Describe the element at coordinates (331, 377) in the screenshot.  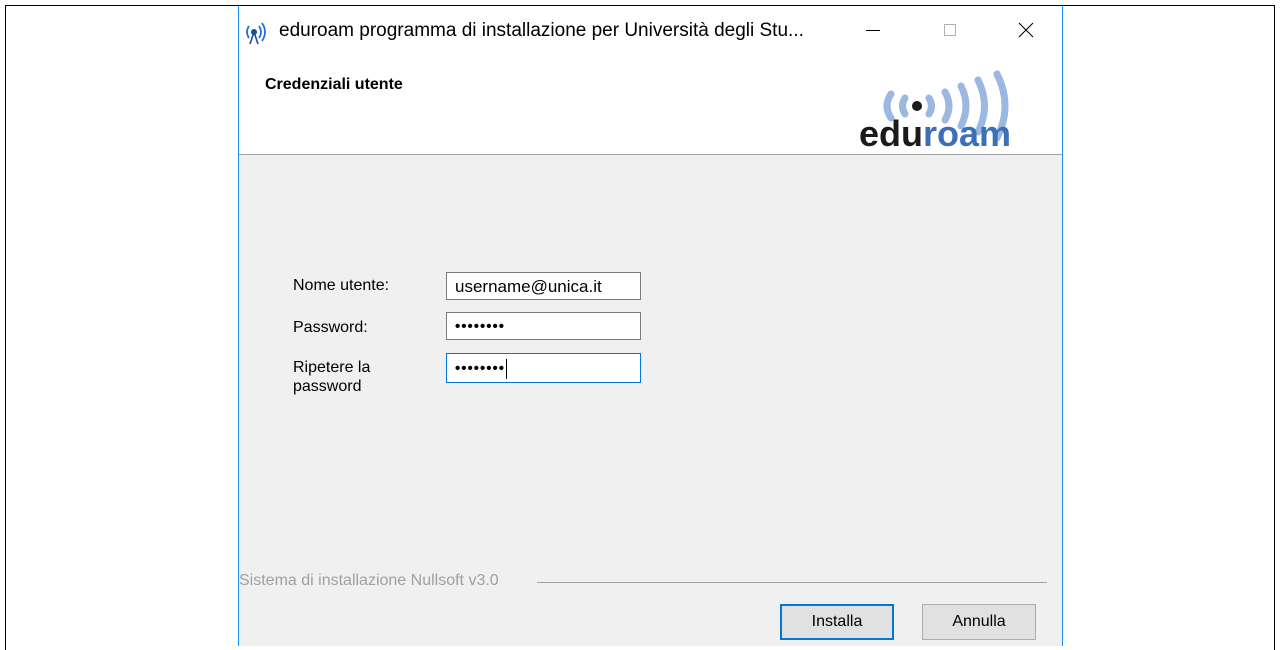
I see `repeat-password-label: Ripetere la password` at that location.